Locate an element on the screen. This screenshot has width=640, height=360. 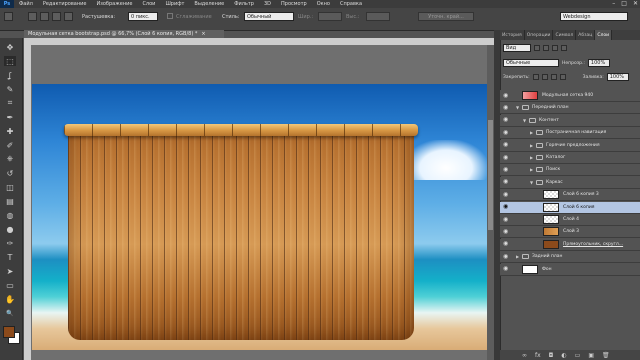
shape-tool-icon: ▭ is located at coordinates (10, 285).